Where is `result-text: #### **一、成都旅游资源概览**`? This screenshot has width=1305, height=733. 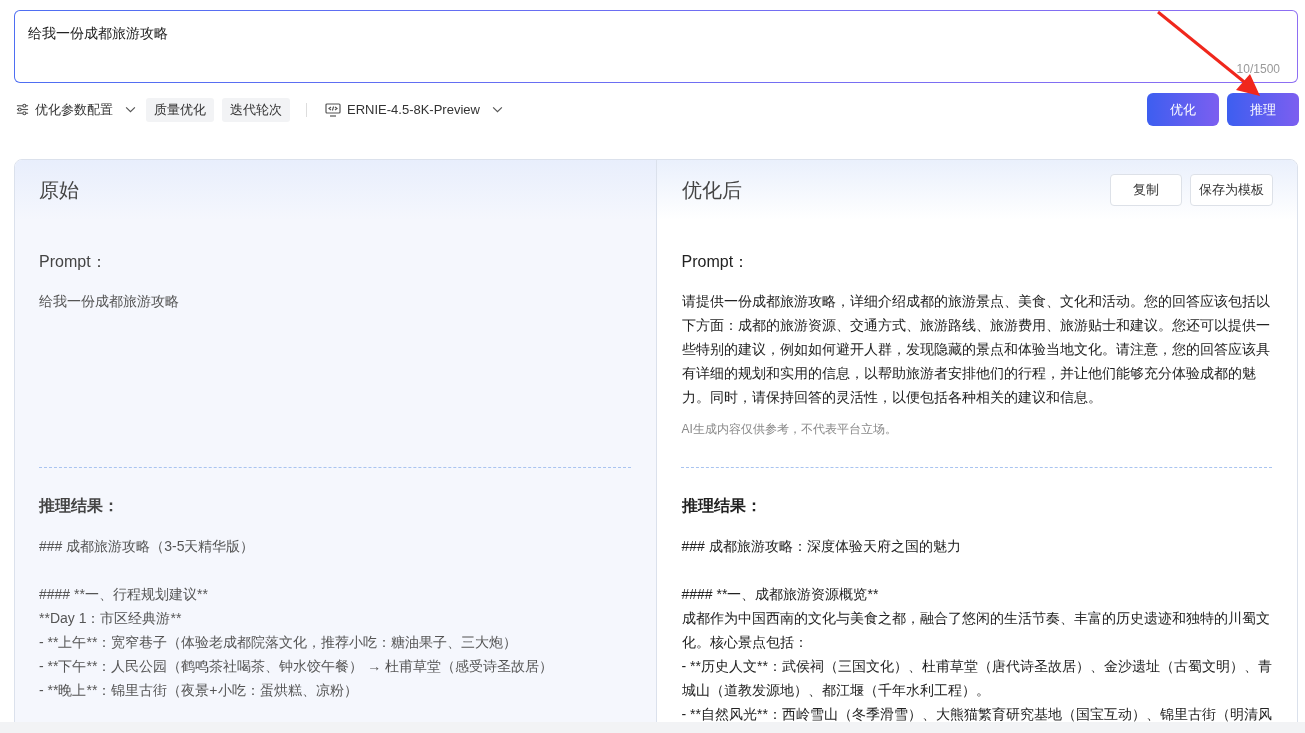
result-text: #### **一、成都旅游资源概览** is located at coordinates (780, 594).